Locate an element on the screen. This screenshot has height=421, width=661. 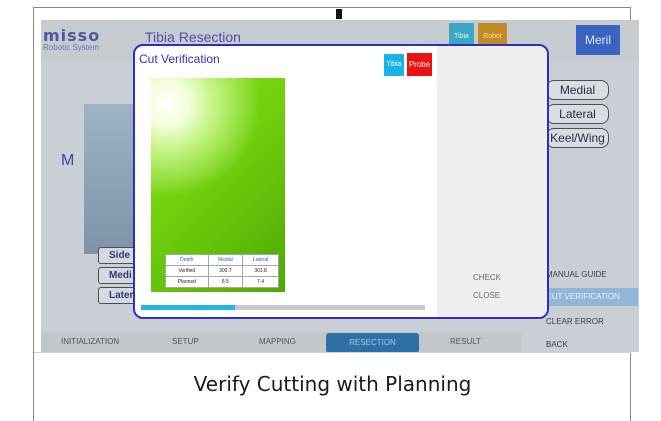
menu-button: Meril is located at coordinates (598, 40).